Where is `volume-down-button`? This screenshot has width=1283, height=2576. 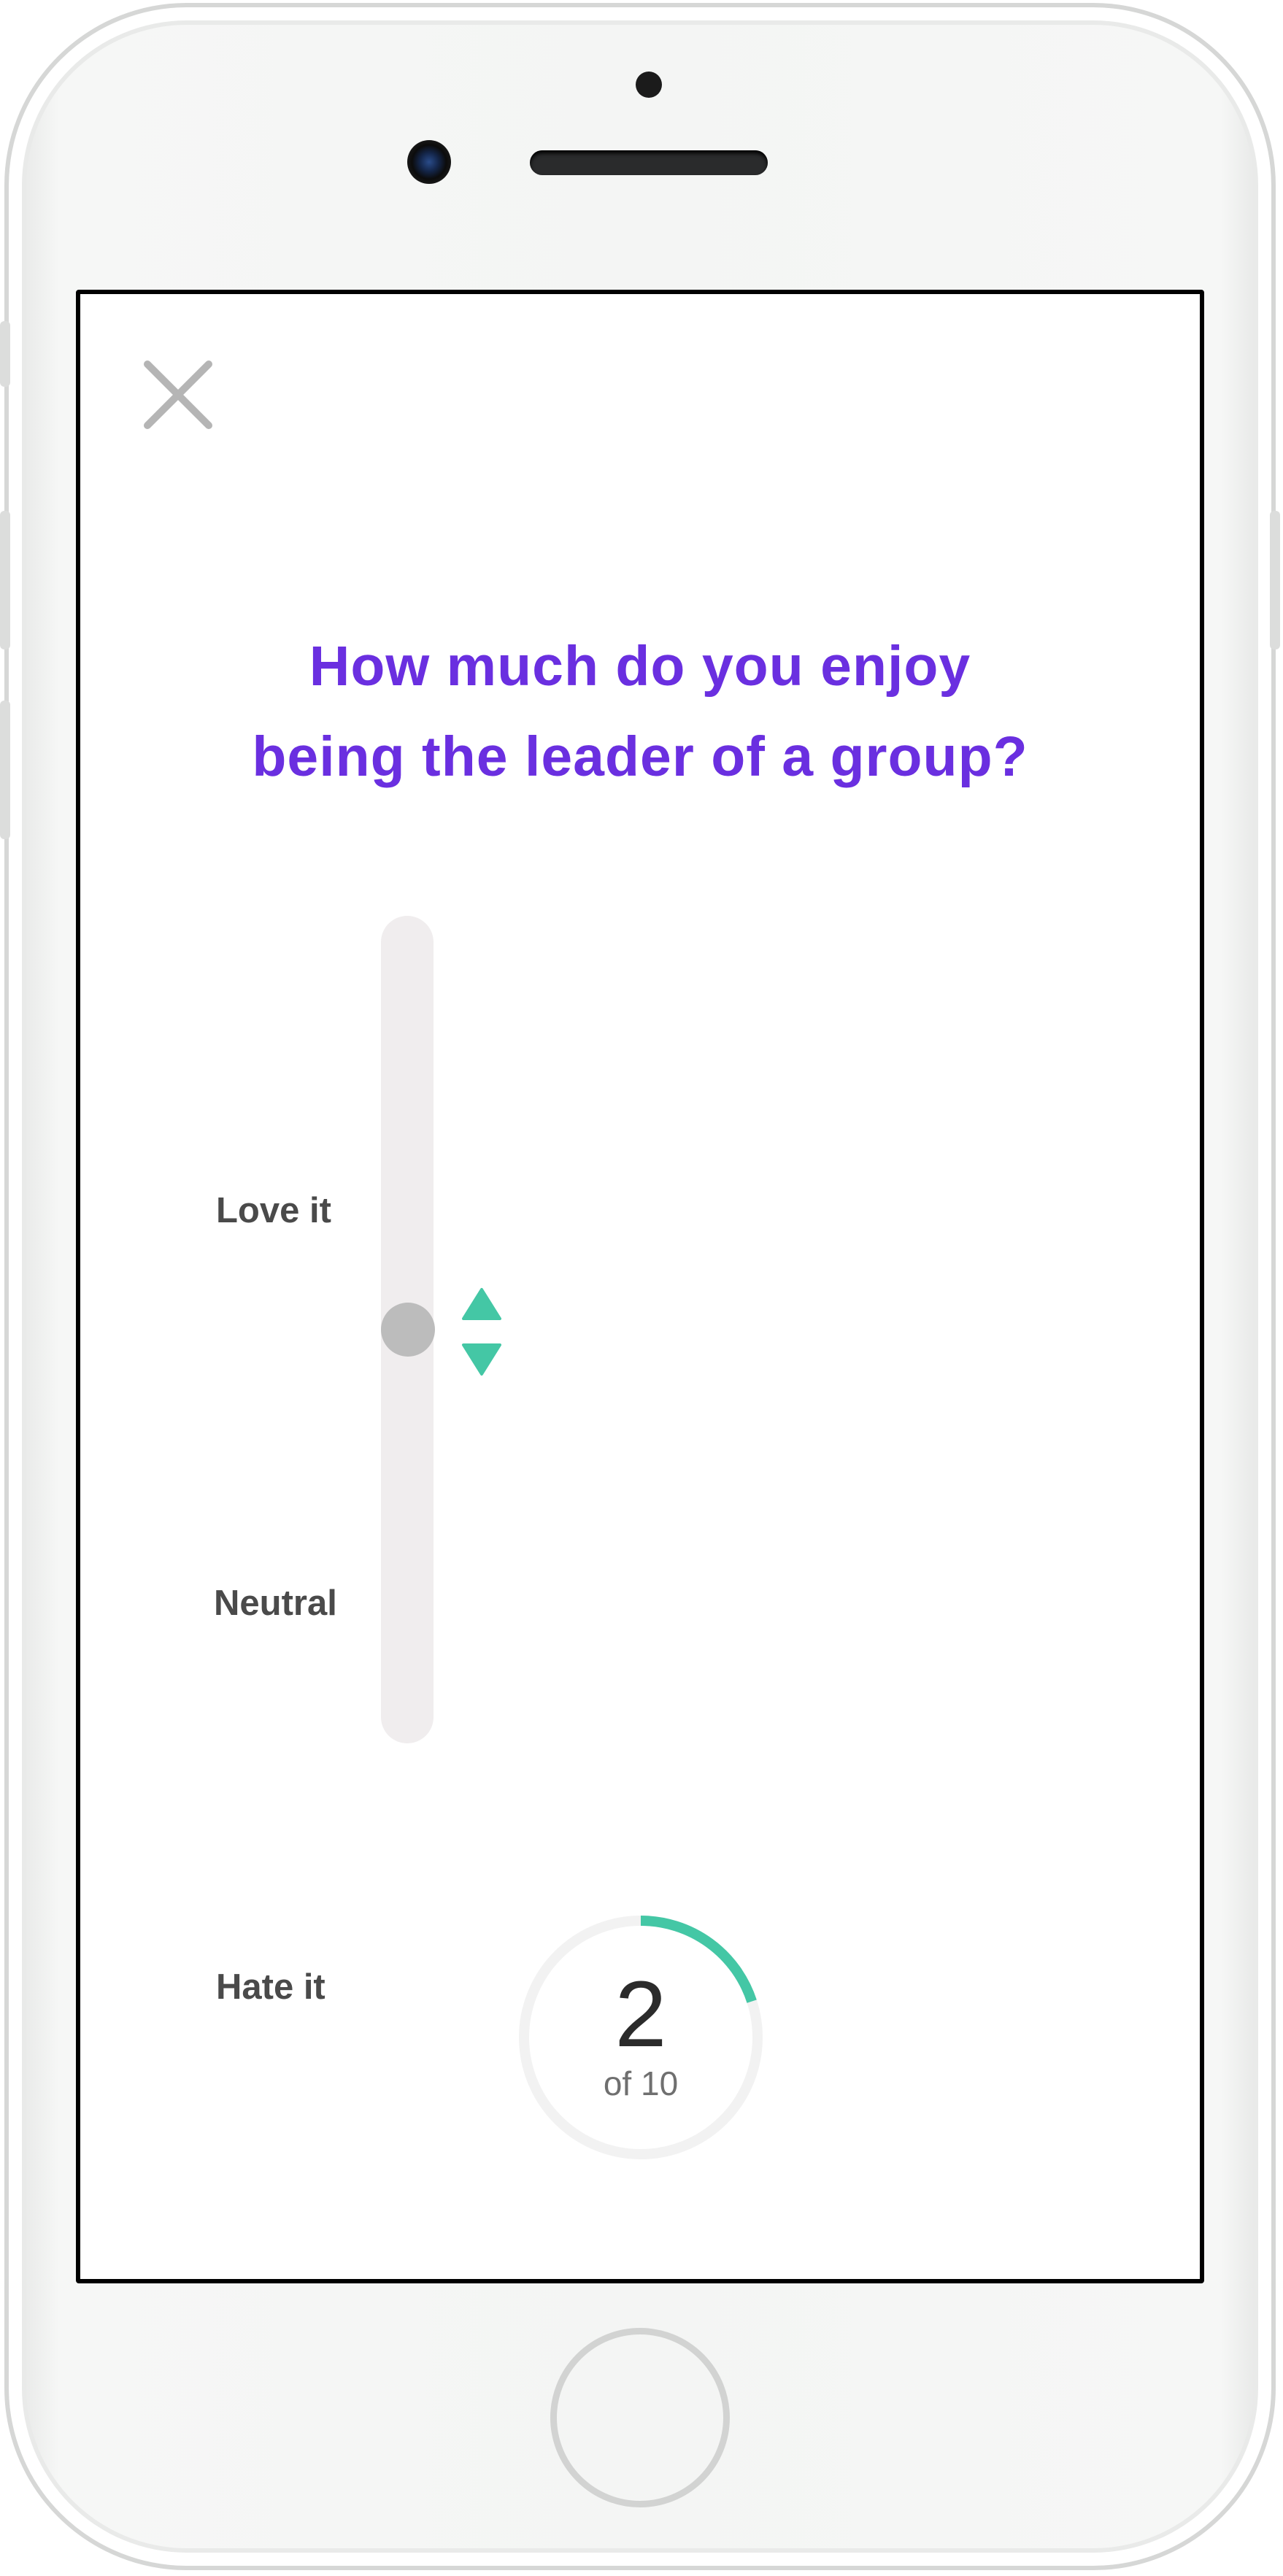
volume-down-button is located at coordinates (5, 770).